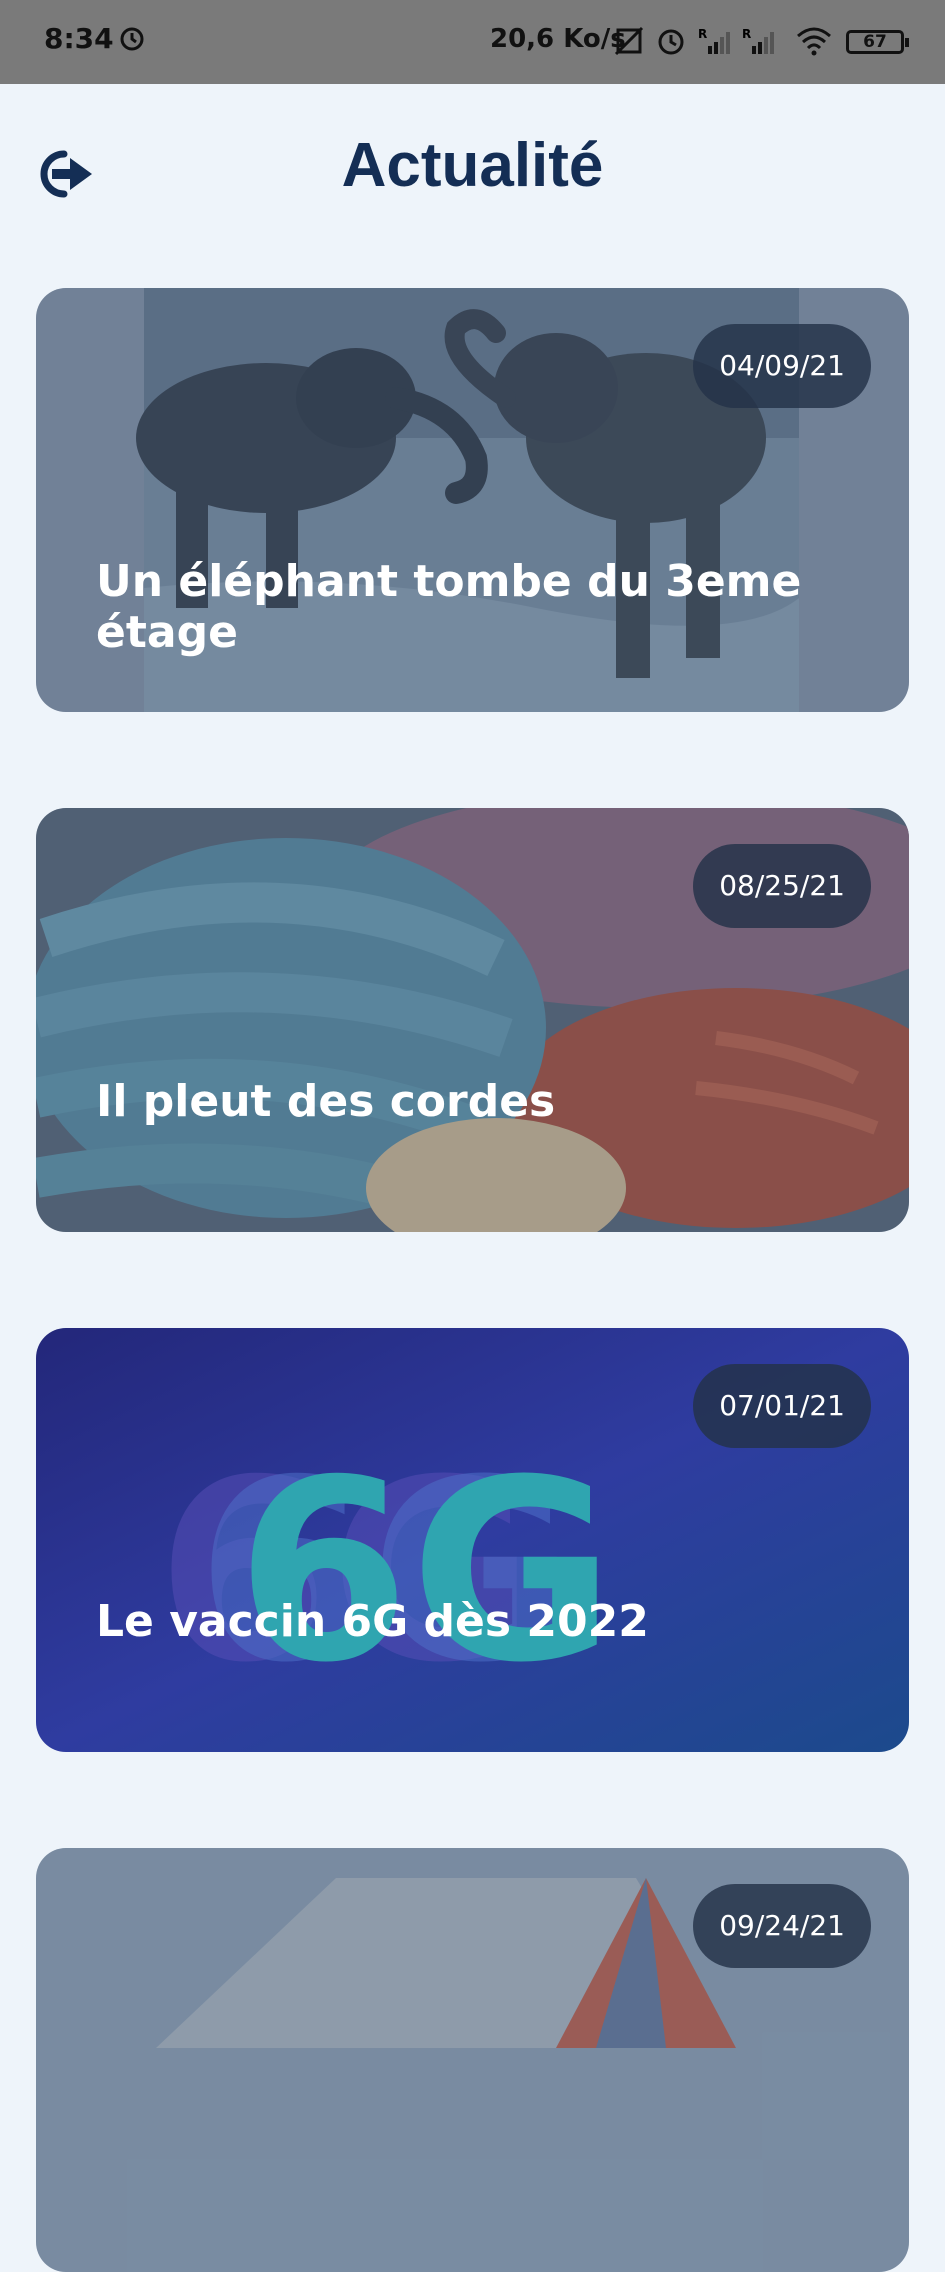 The image size is (945, 2272). Describe the element at coordinates (782, 1926) in the screenshot. I see `article-date: 09/24/21` at that location.